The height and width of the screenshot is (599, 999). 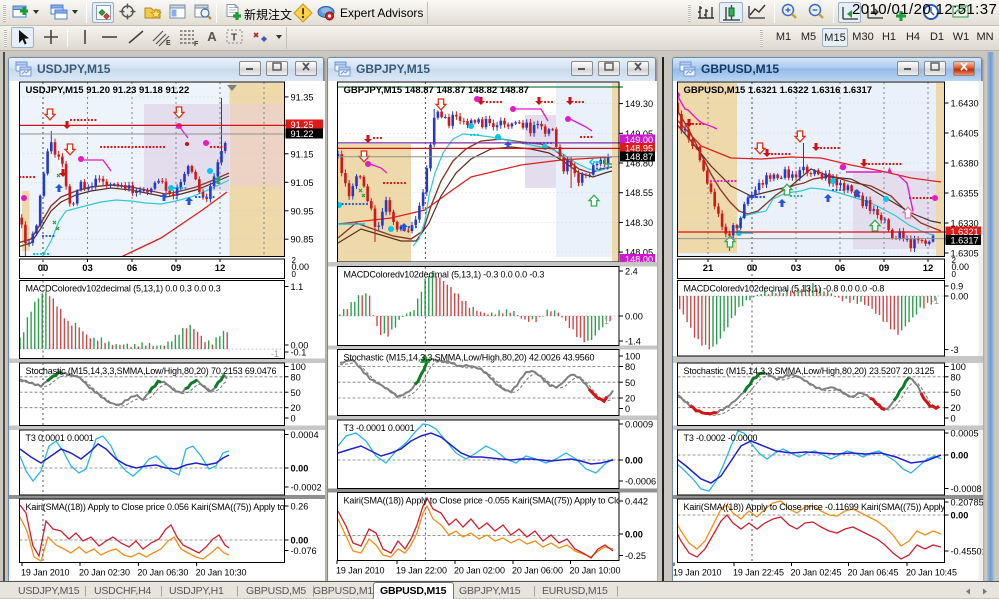 I want to click on svg-text: 1.6380, so click(x=965, y=164).